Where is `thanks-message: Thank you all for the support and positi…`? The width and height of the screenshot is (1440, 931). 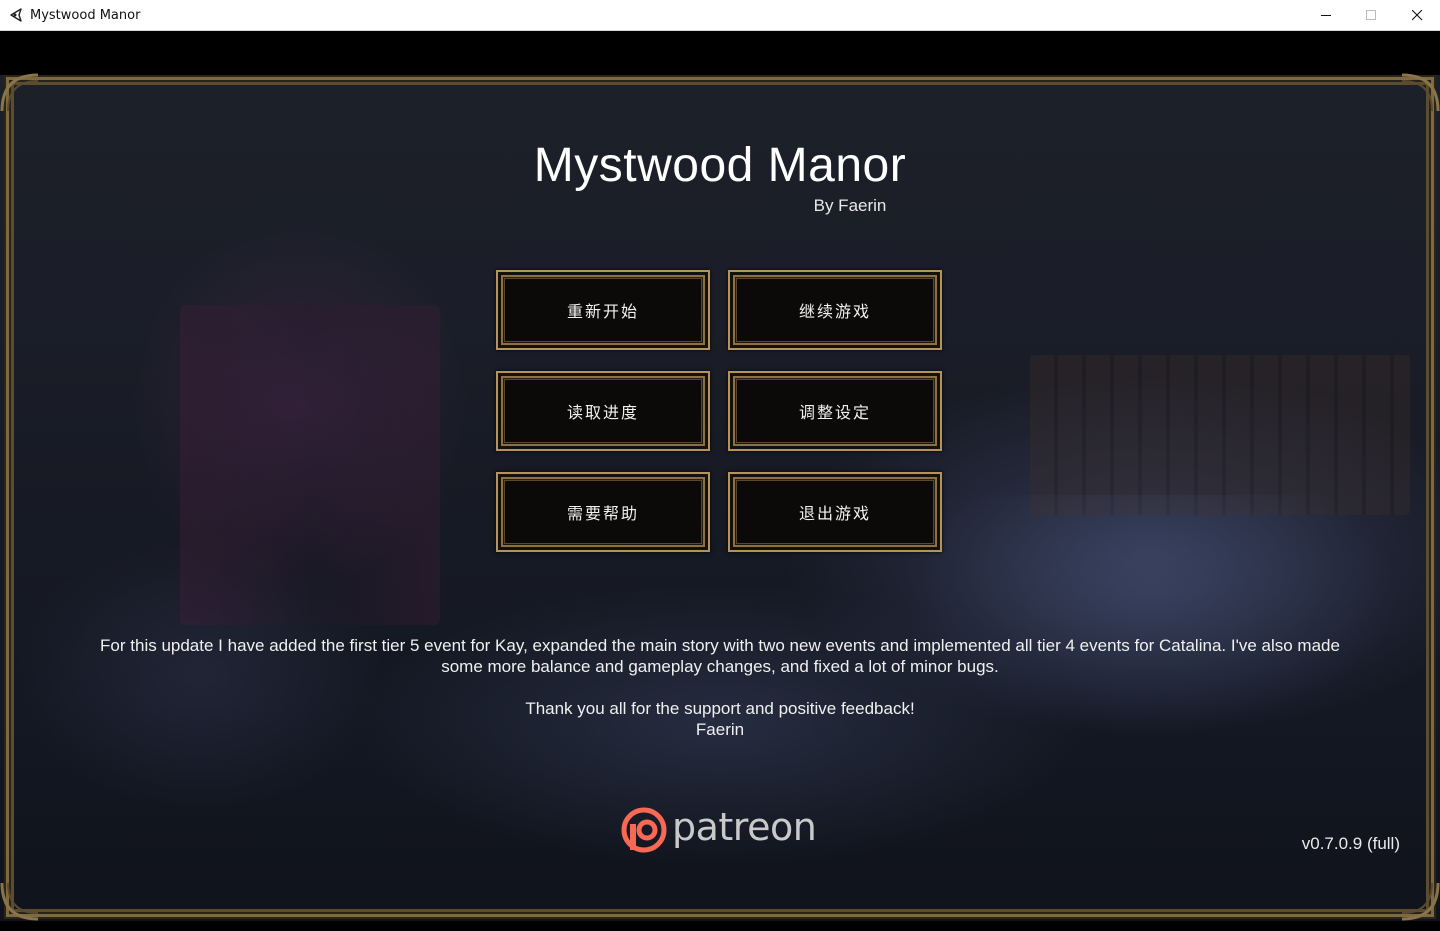
thanks-message: Thank you all for the support and positi… is located at coordinates (720, 719).